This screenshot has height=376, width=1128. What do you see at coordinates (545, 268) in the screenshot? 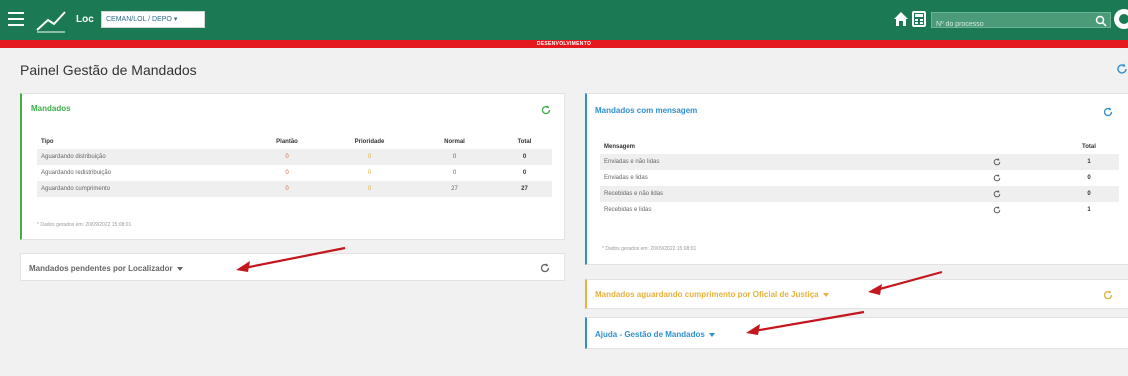
I see `pendentes-refresh-icon` at bounding box center [545, 268].